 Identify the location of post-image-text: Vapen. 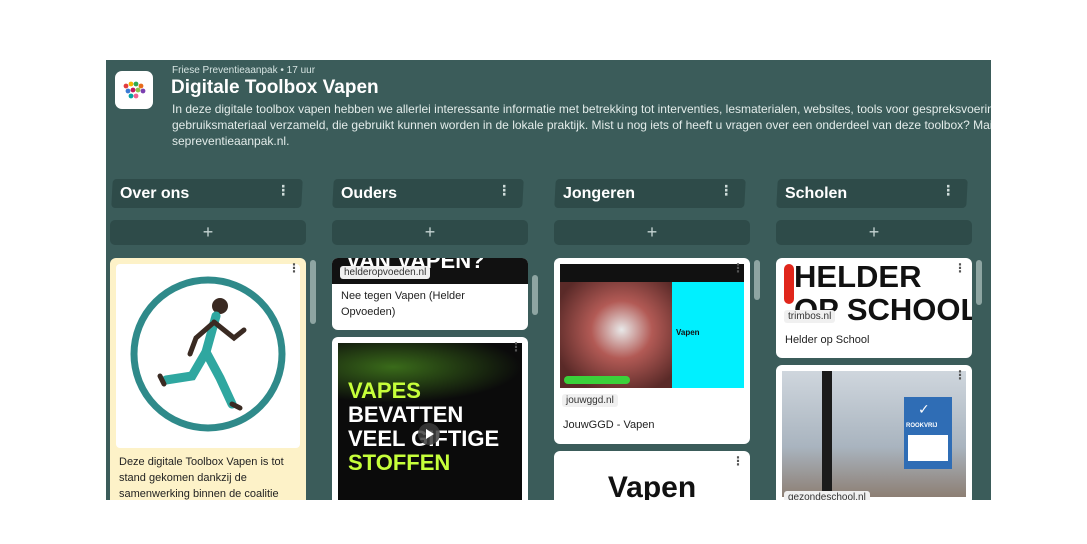
(652, 485).